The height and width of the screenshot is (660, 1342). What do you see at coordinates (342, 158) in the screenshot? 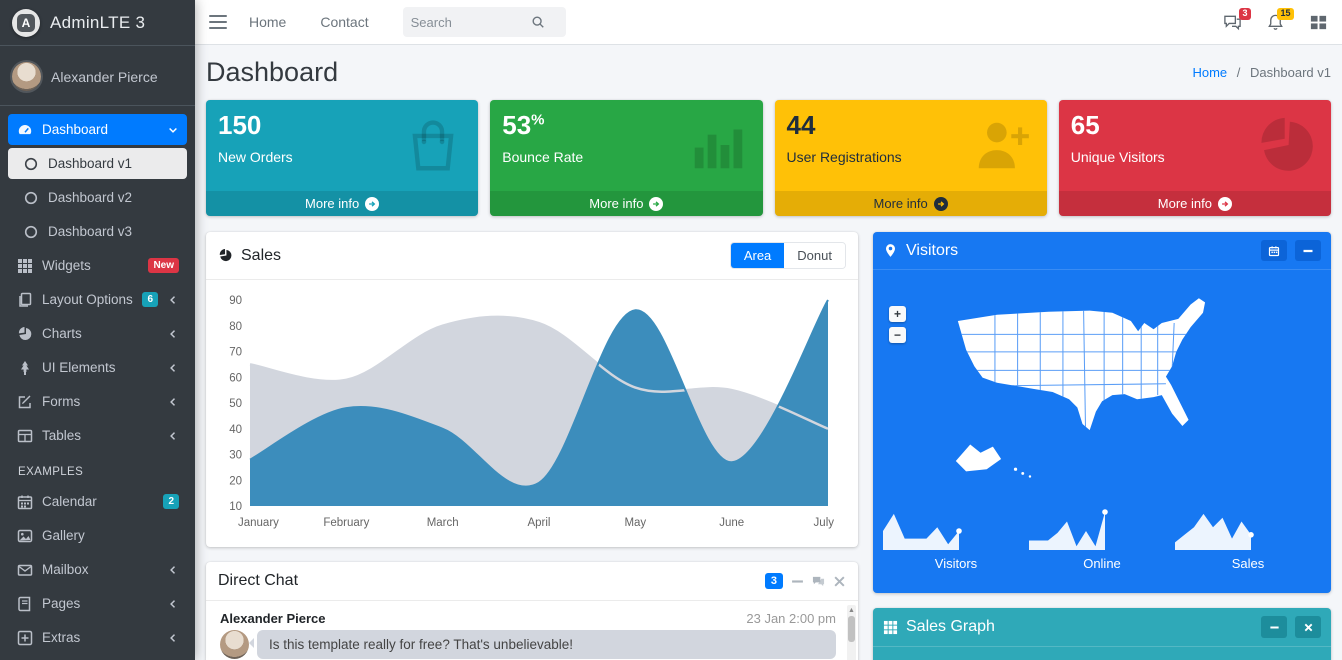
I see `info-box-new-orders: 150 New Orders More info` at bounding box center [342, 158].